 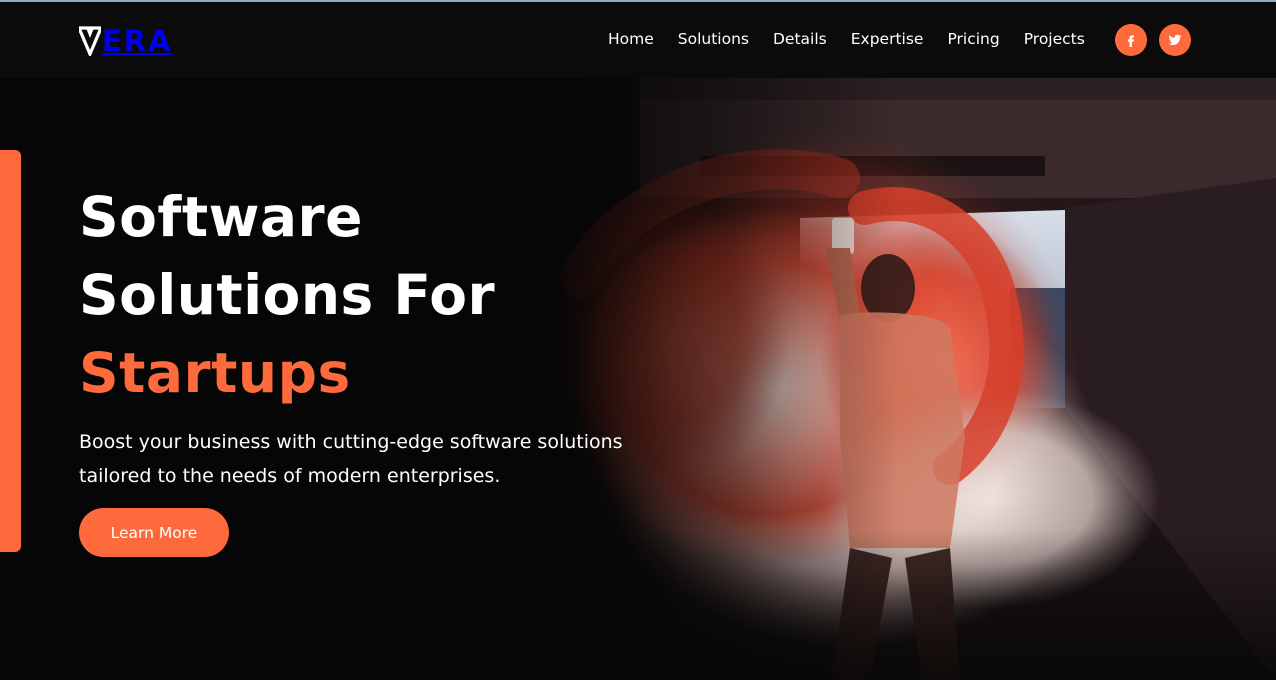 What do you see at coordinates (713, 39) in the screenshot?
I see `nav-link-solutions: Solutions` at bounding box center [713, 39].